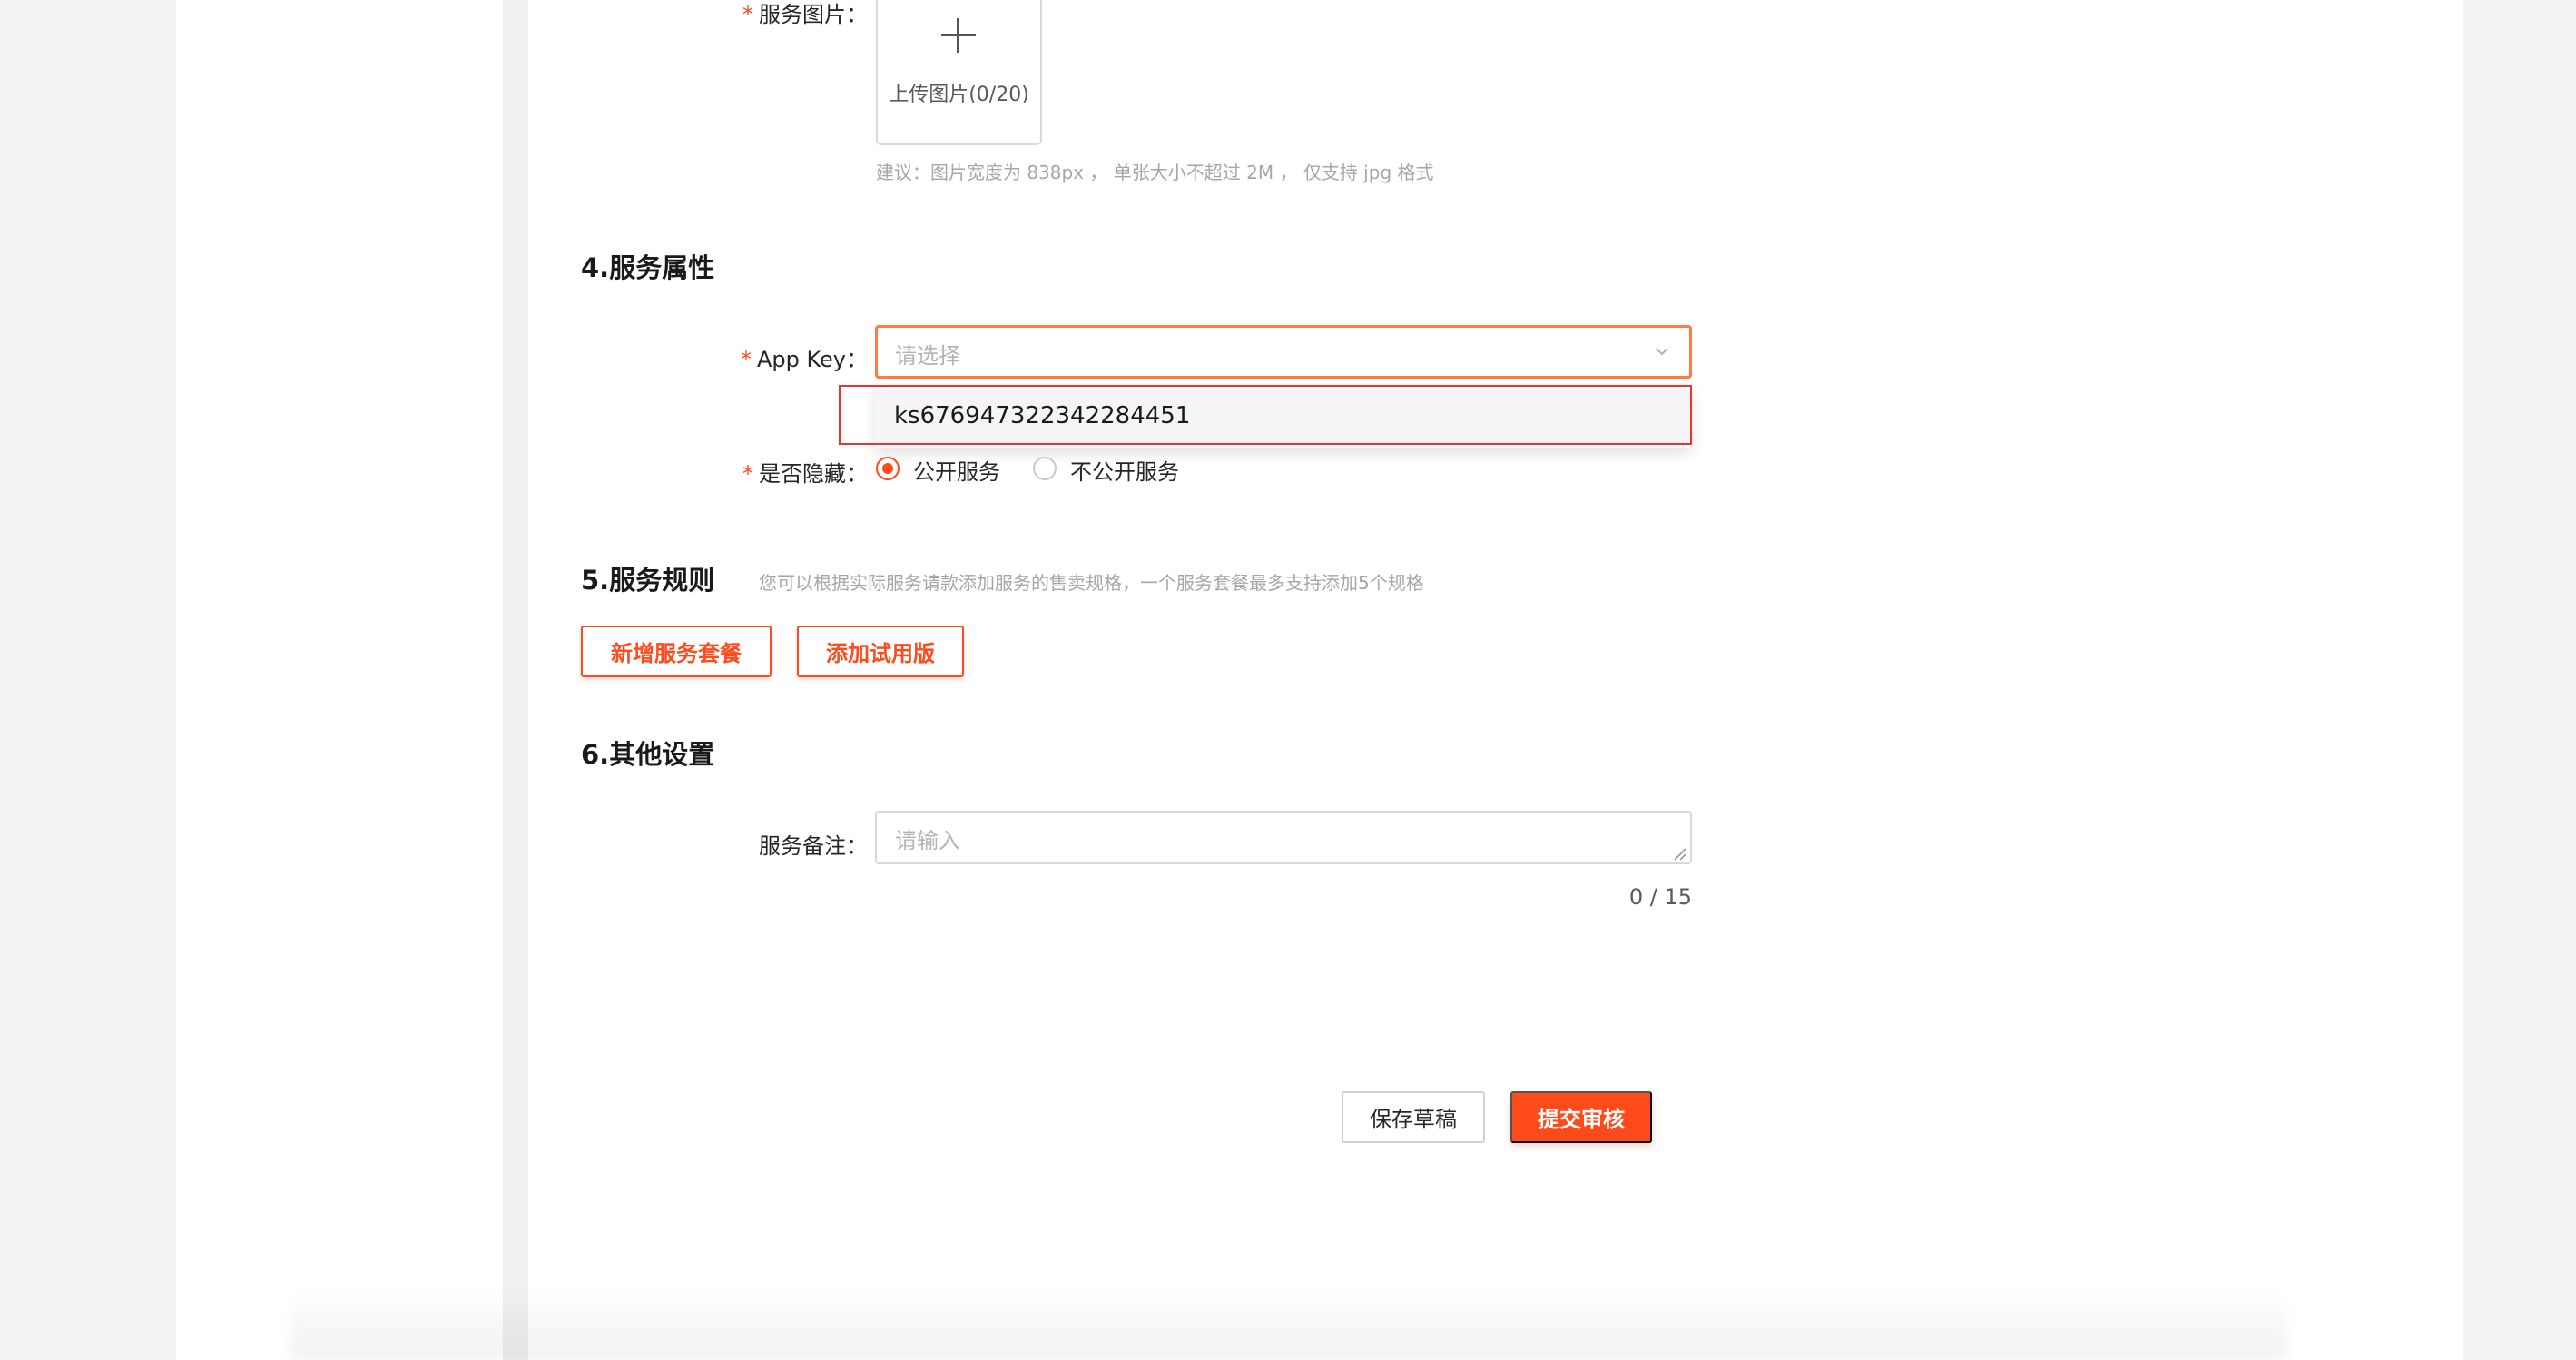 The height and width of the screenshot is (1360, 2576). Describe the element at coordinates (1091, 583) in the screenshot. I see `service-rules-hint: 您可以根据实际服务请款添加服务的售卖规格，一个服务套餐最多支持添加5个规格` at that location.